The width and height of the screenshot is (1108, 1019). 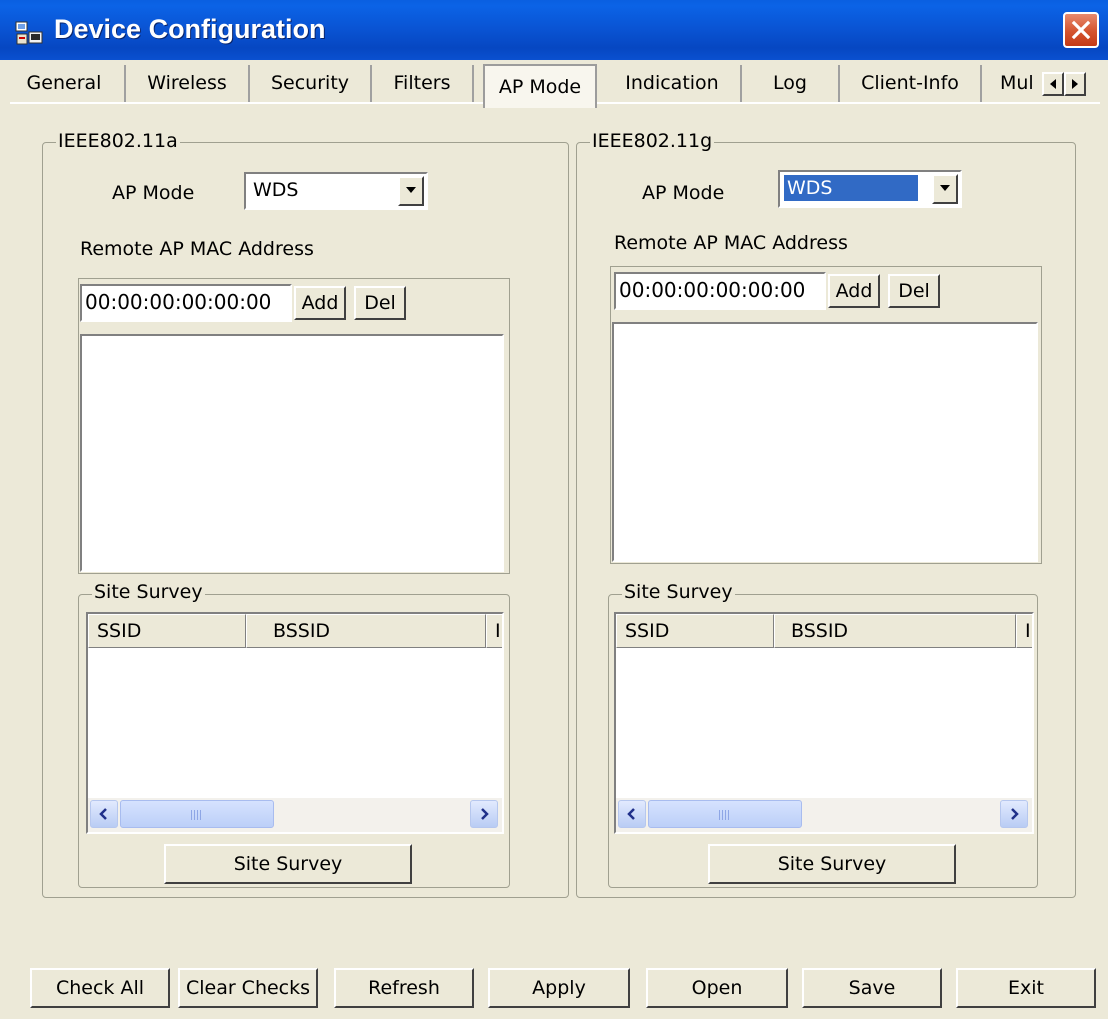 I want to click on column-header-bssid-a: BSSID, so click(x=366, y=631).